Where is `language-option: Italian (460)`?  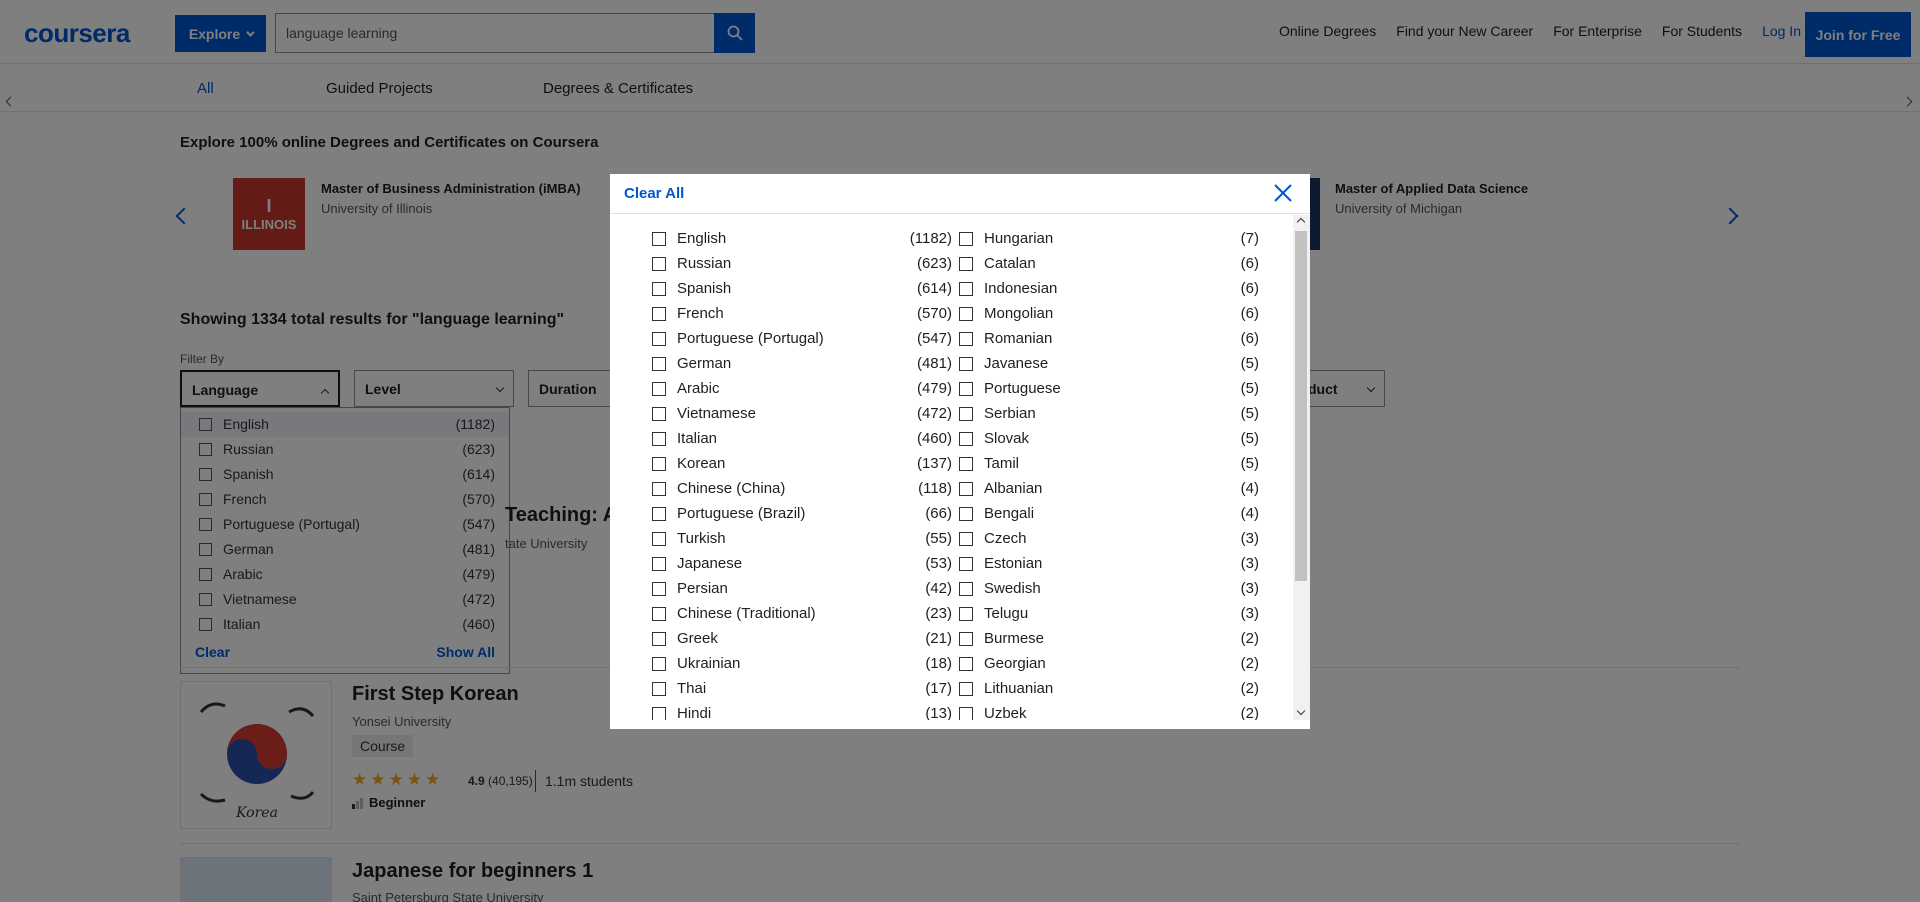 language-option: Italian (460) is located at coordinates (802, 439).